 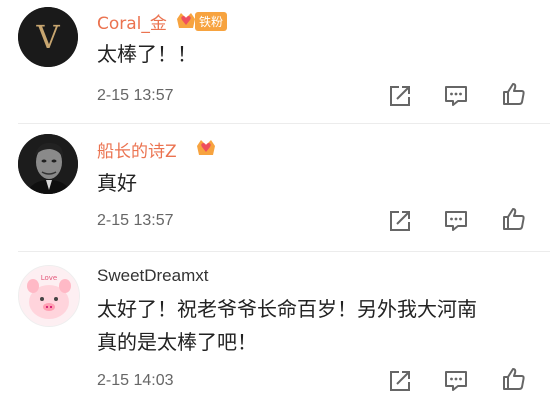 I want to click on username: Coral_金, so click(x=132, y=21).